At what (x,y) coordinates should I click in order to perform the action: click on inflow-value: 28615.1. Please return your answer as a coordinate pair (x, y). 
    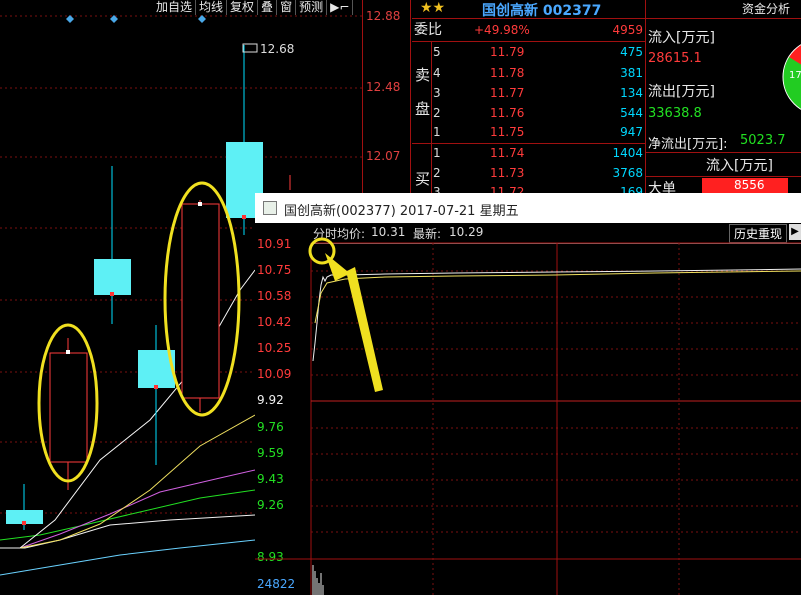
    Looking at the image, I should click on (675, 58).